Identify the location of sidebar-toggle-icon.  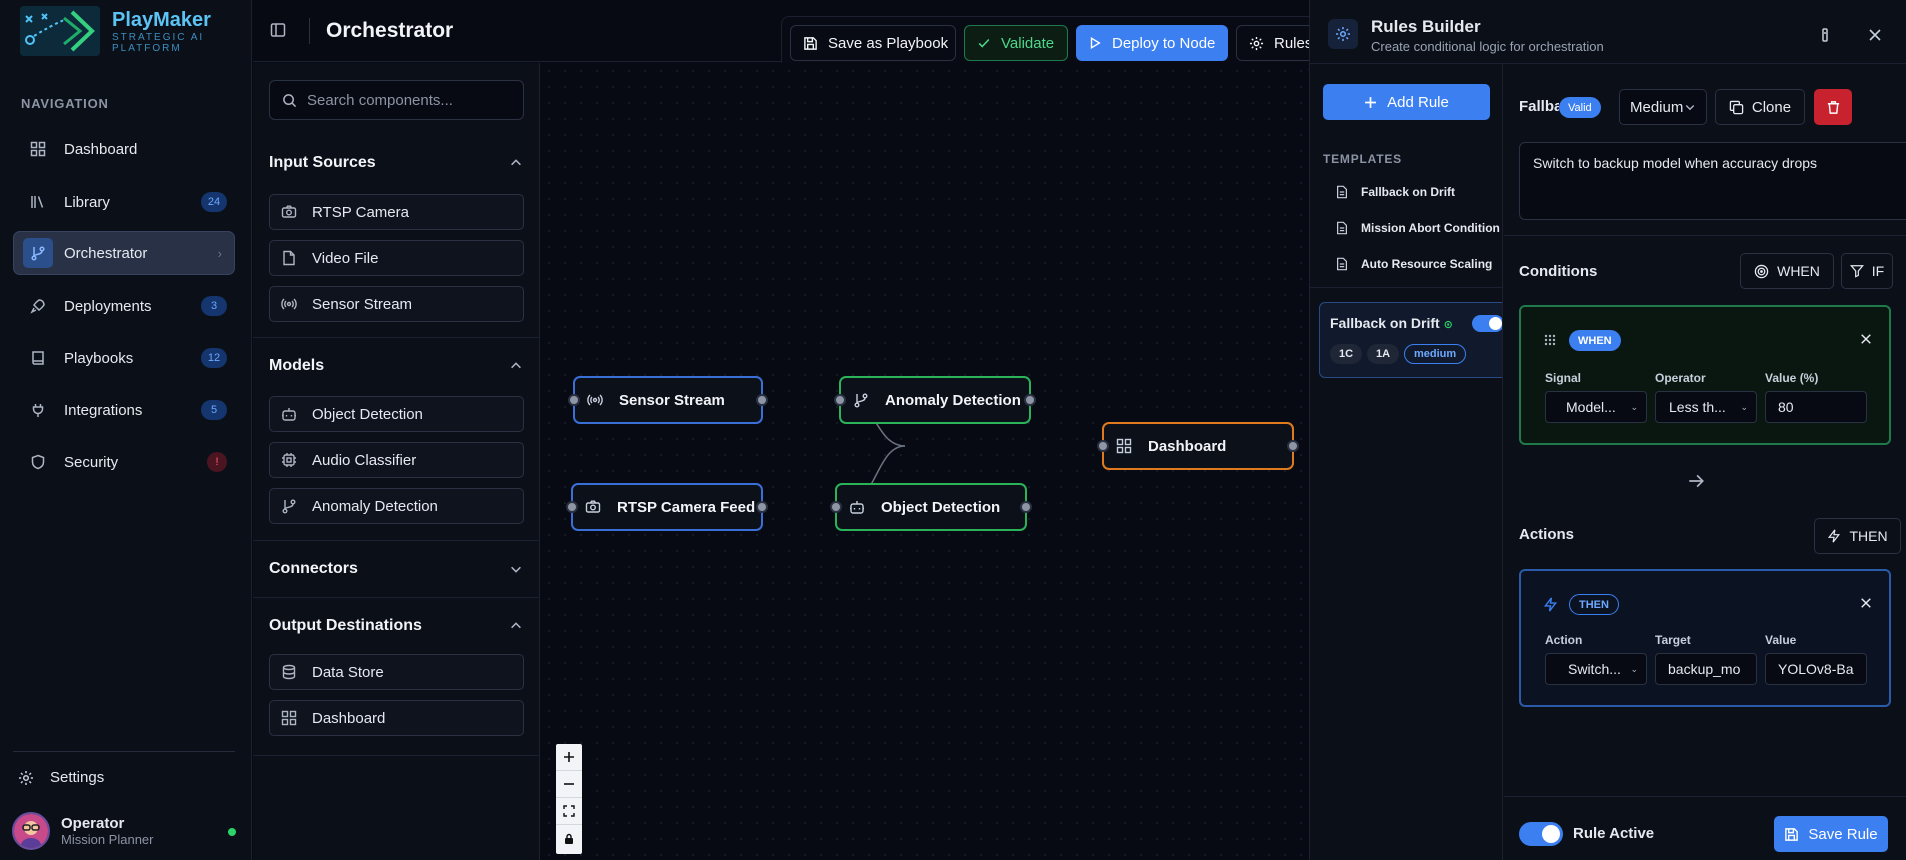
(278, 30).